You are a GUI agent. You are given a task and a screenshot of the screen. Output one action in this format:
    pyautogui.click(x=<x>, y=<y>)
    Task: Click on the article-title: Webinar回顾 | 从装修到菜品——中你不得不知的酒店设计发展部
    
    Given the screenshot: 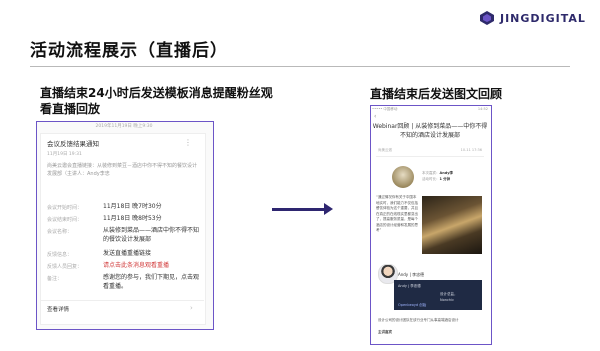 What is the action you would take?
    pyautogui.click(x=430, y=131)
    